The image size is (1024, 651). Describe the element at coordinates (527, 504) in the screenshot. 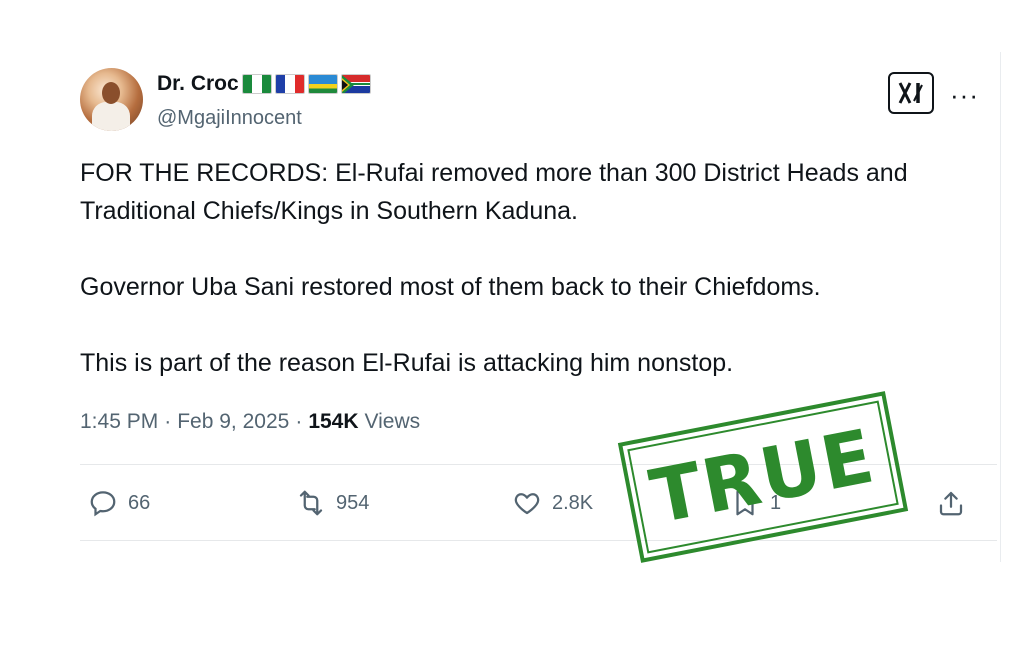

I see `heart-icon` at that location.